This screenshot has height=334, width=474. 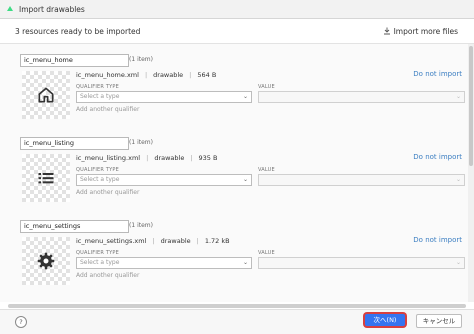 I want to click on file-name: ic_menu_home.xml, so click(x=107, y=75).